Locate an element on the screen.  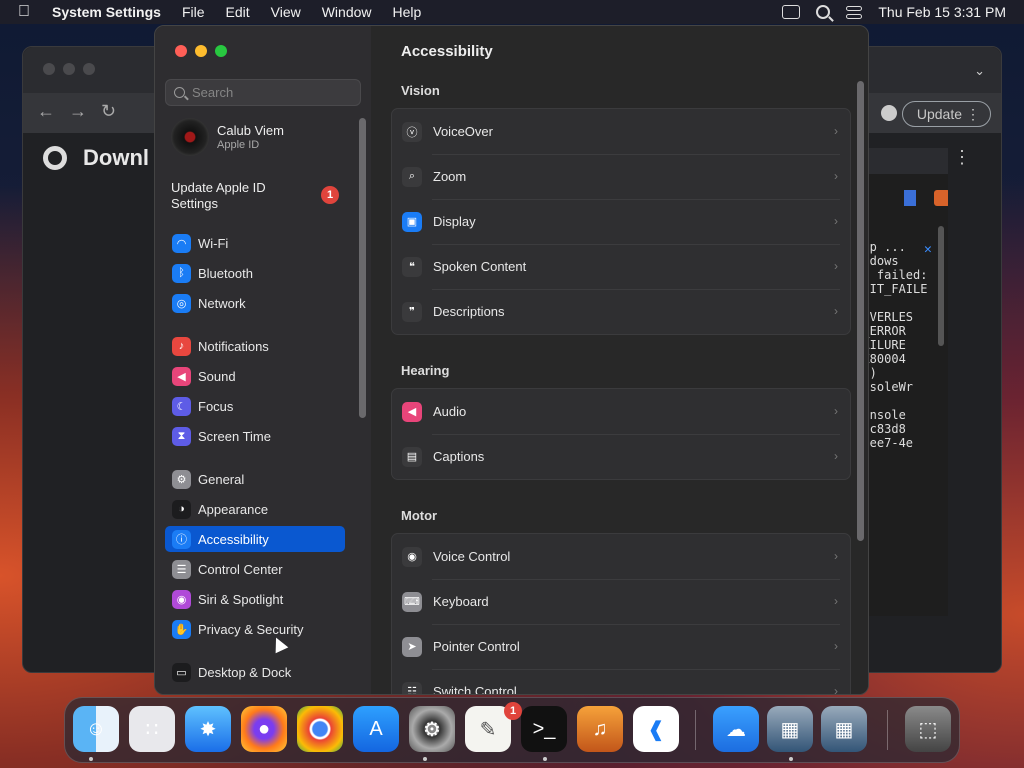
dock-launchpad-icon: ∷ is located at coordinates (152, 729).